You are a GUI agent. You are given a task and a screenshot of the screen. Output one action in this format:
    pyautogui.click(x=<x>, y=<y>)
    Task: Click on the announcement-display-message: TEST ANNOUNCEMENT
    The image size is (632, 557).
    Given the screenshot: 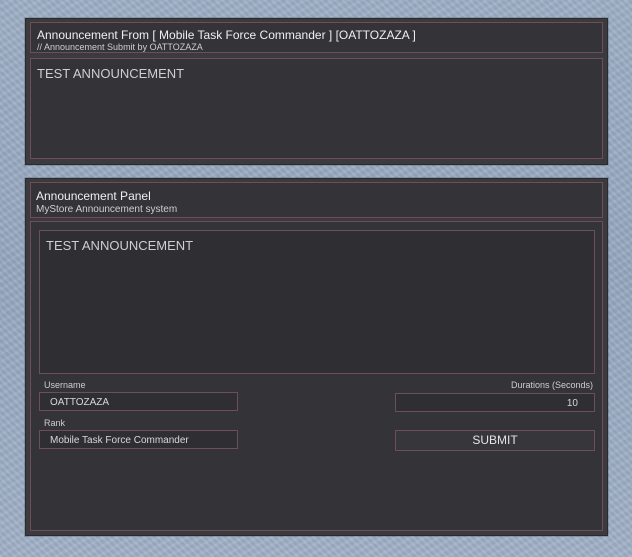 What is the action you would take?
    pyautogui.click(x=111, y=73)
    